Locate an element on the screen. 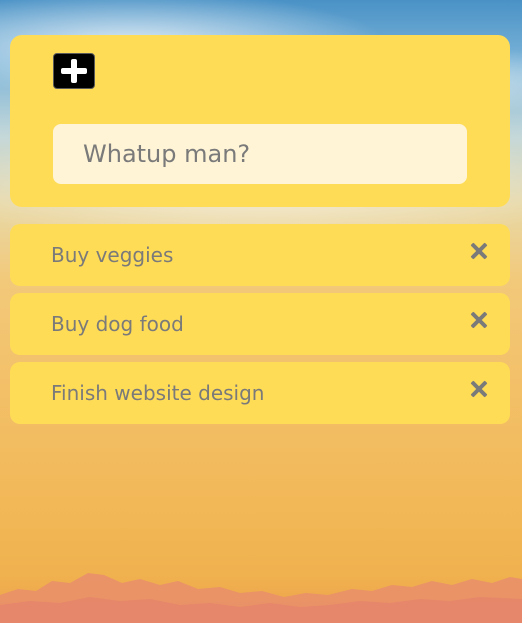 This screenshot has height=623, width=522. add-todo-button is located at coordinates (74, 71).